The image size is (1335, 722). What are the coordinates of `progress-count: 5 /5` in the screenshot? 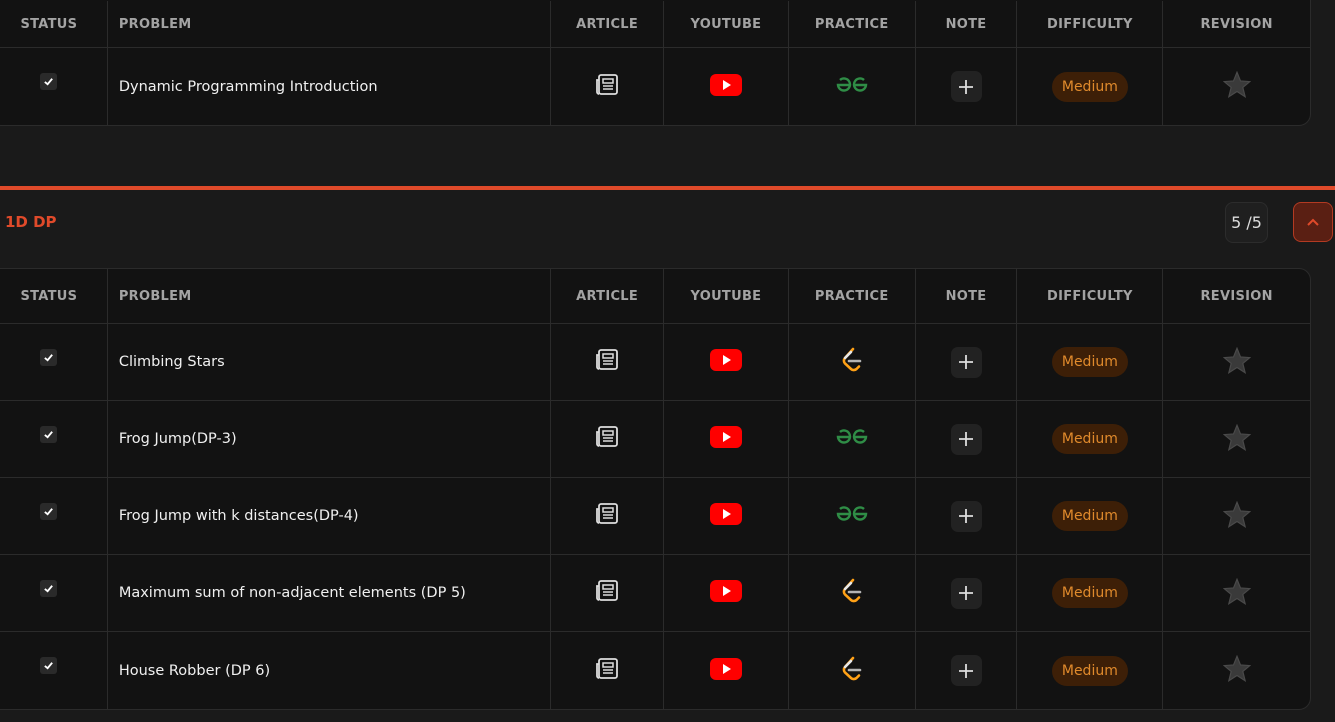 It's located at (1246, 222).